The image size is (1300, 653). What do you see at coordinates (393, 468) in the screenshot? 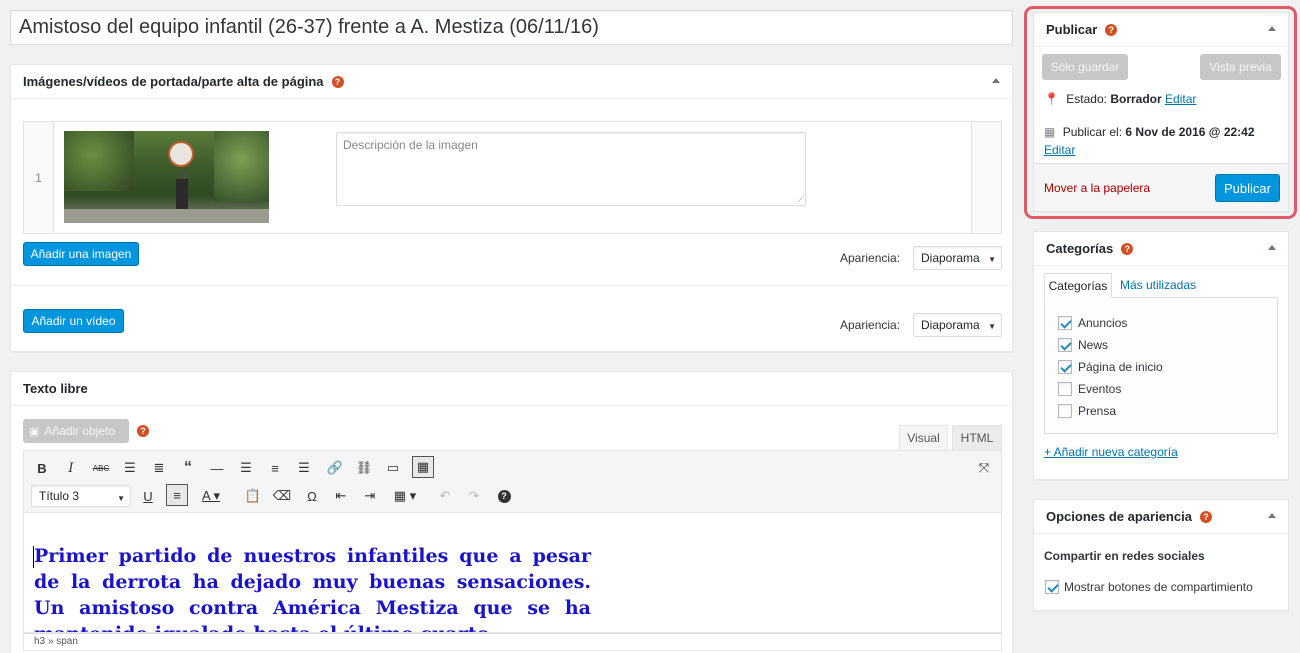
I see `read-more-icon: ▭` at bounding box center [393, 468].